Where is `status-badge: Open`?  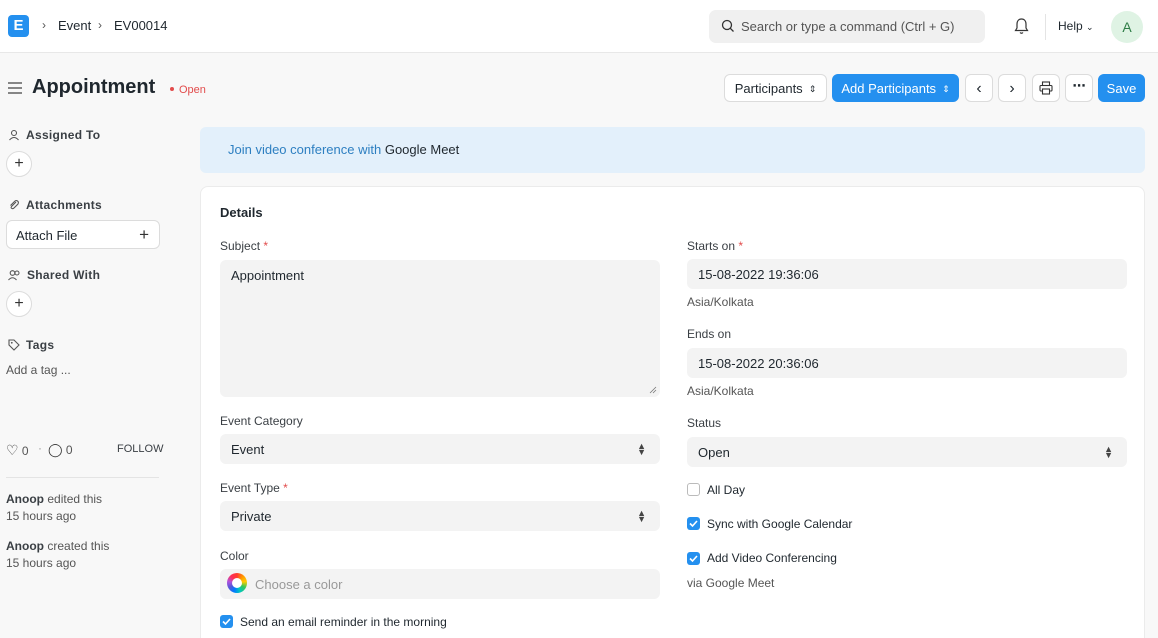
status-badge: Open is located at coordinates (188, 90).